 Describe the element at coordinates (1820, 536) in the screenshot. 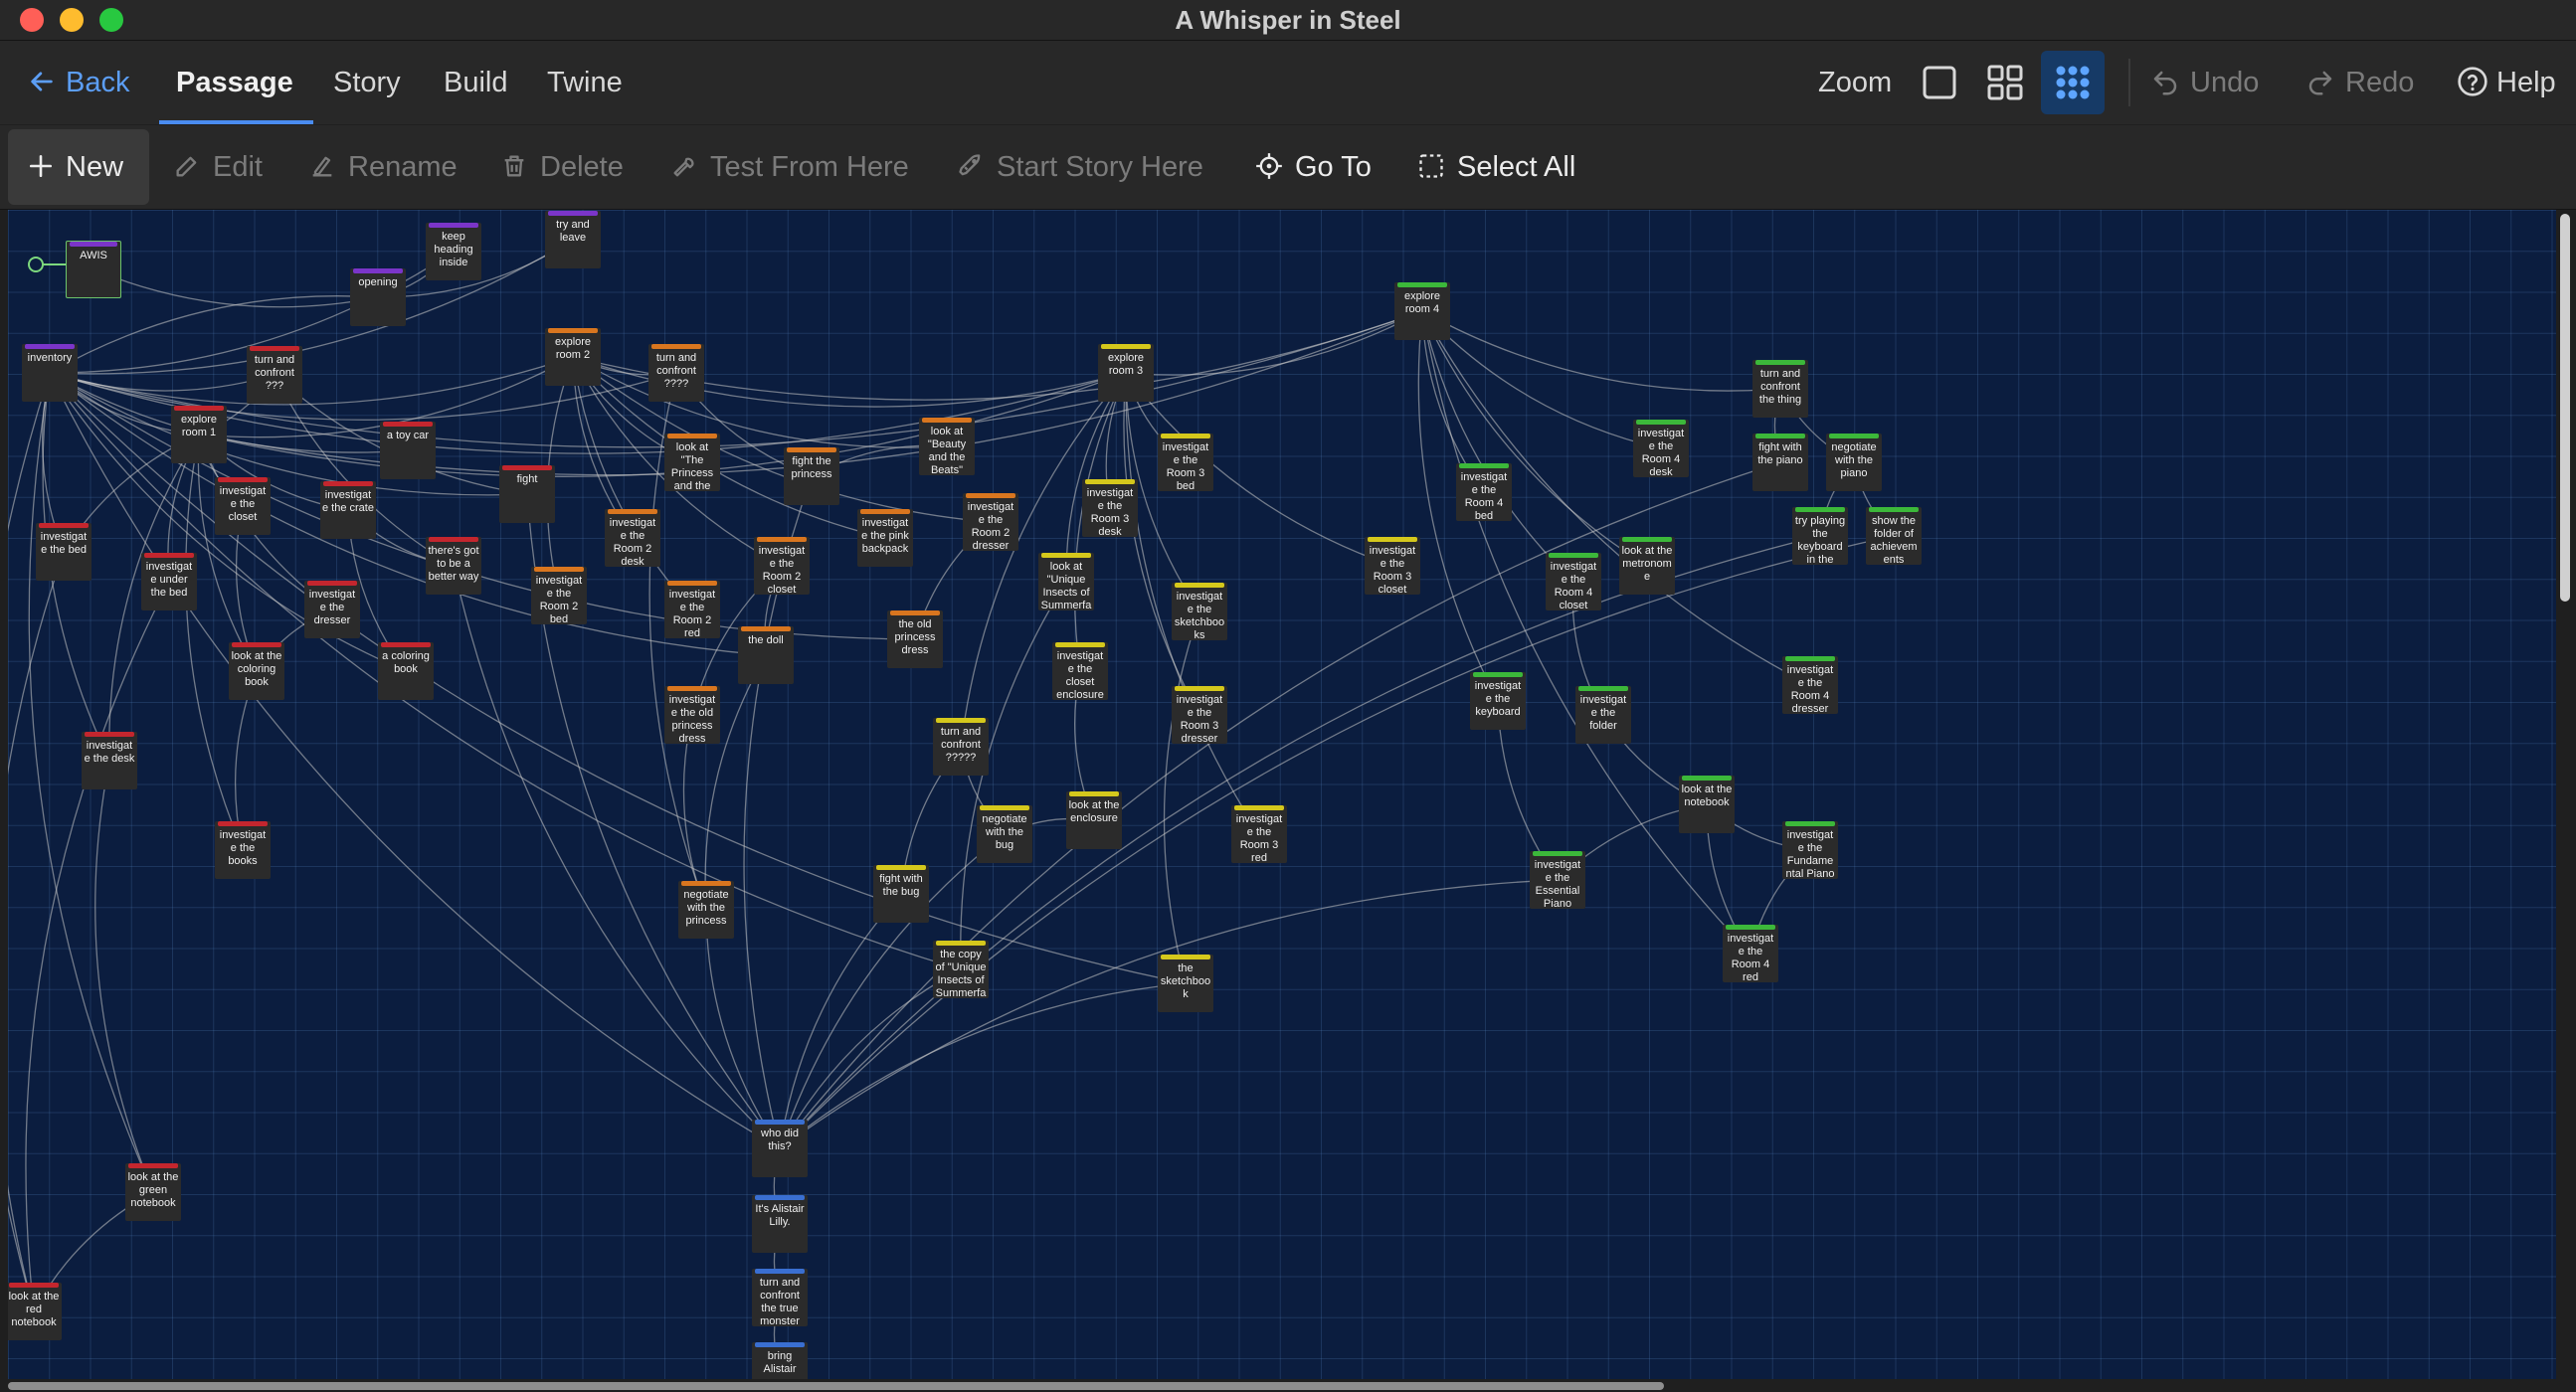

I see `passage-card: try playing the keyboard in the` at that location.